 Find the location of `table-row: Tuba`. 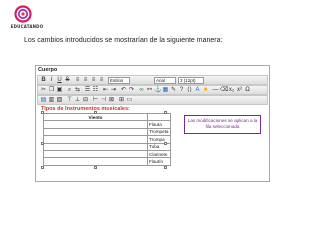

table-row: Tuba is located at coordinates (107, 146).